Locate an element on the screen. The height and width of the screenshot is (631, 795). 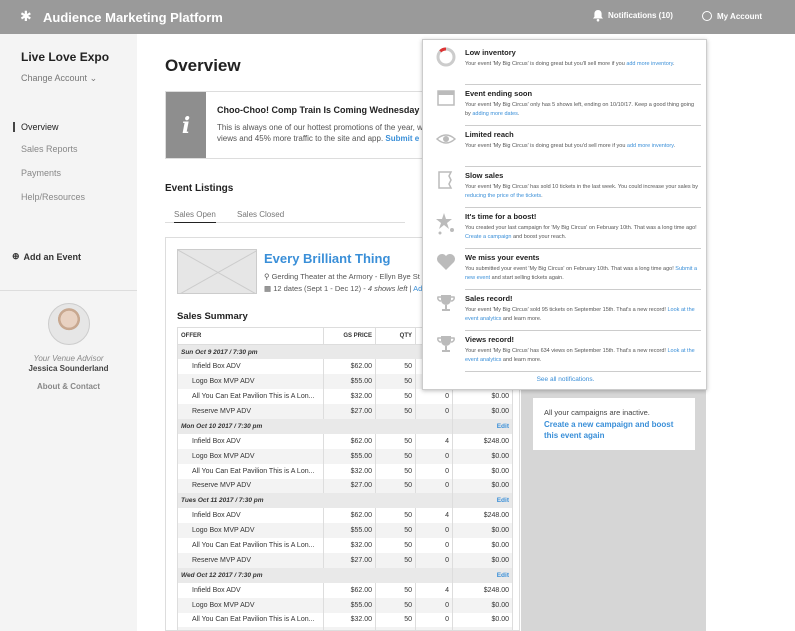
notification-link: reducing the price of the tickets is located at coordinates (503, 196).